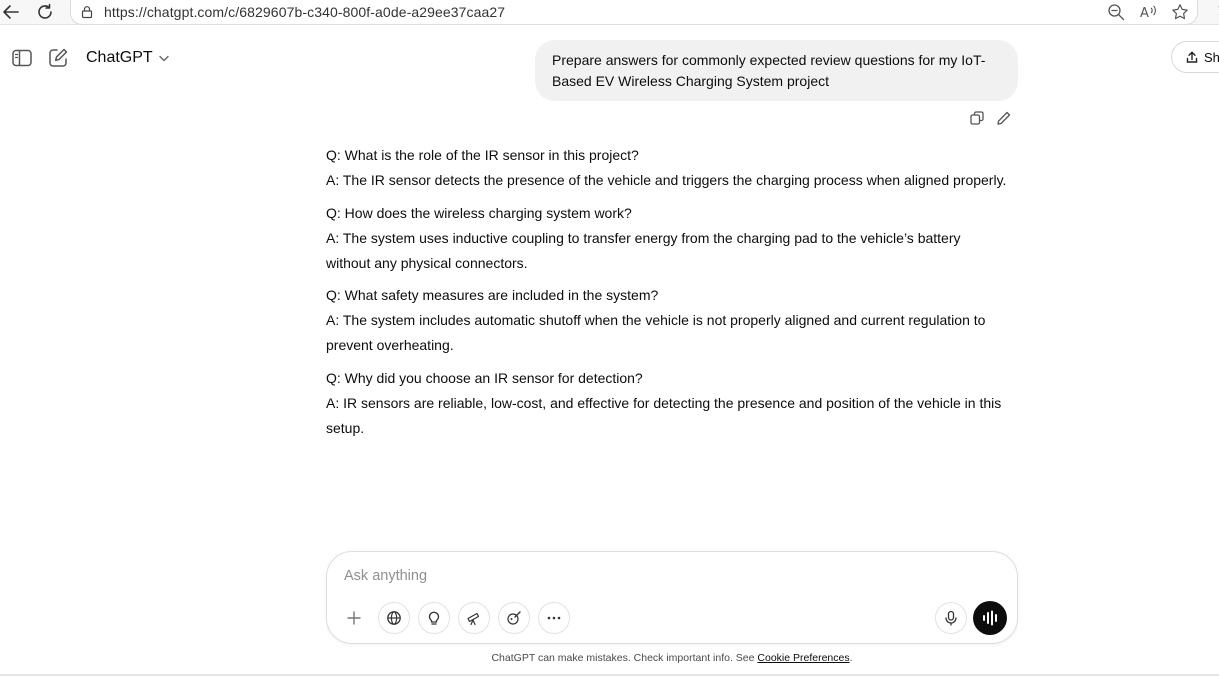 This screenshot has width=1219, height=676. What do you see at coordinates (1180, 12) in the screenshot?
I see `favorite-star-icon` at bounding box center [1180, 12].